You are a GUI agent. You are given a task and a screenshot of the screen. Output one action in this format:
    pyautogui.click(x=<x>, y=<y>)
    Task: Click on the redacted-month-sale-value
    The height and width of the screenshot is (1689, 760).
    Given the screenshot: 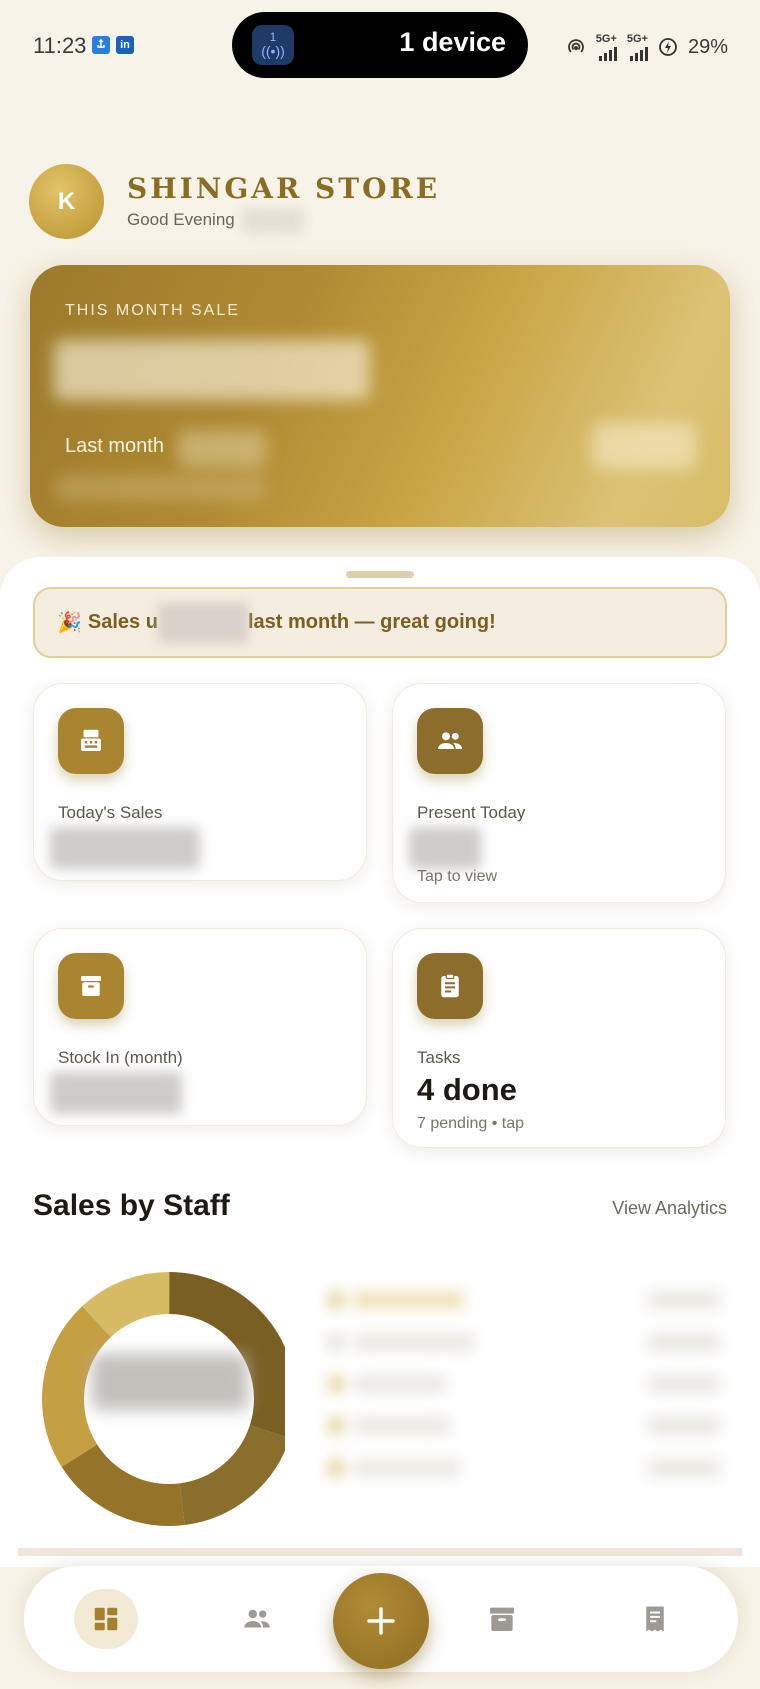 What is the action you would take?
    pyautogui.click(x=212, y=370)
    